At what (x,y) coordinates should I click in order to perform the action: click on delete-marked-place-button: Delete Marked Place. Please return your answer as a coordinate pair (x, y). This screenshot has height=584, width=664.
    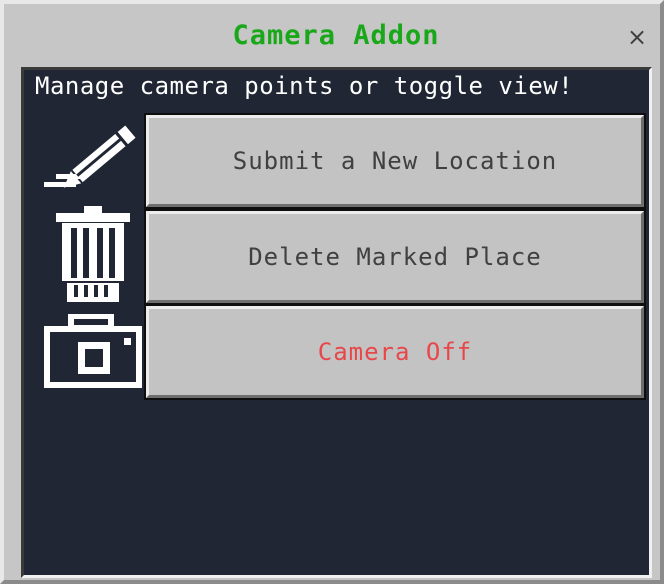
    Looking at the image, I should click on (395, 257).